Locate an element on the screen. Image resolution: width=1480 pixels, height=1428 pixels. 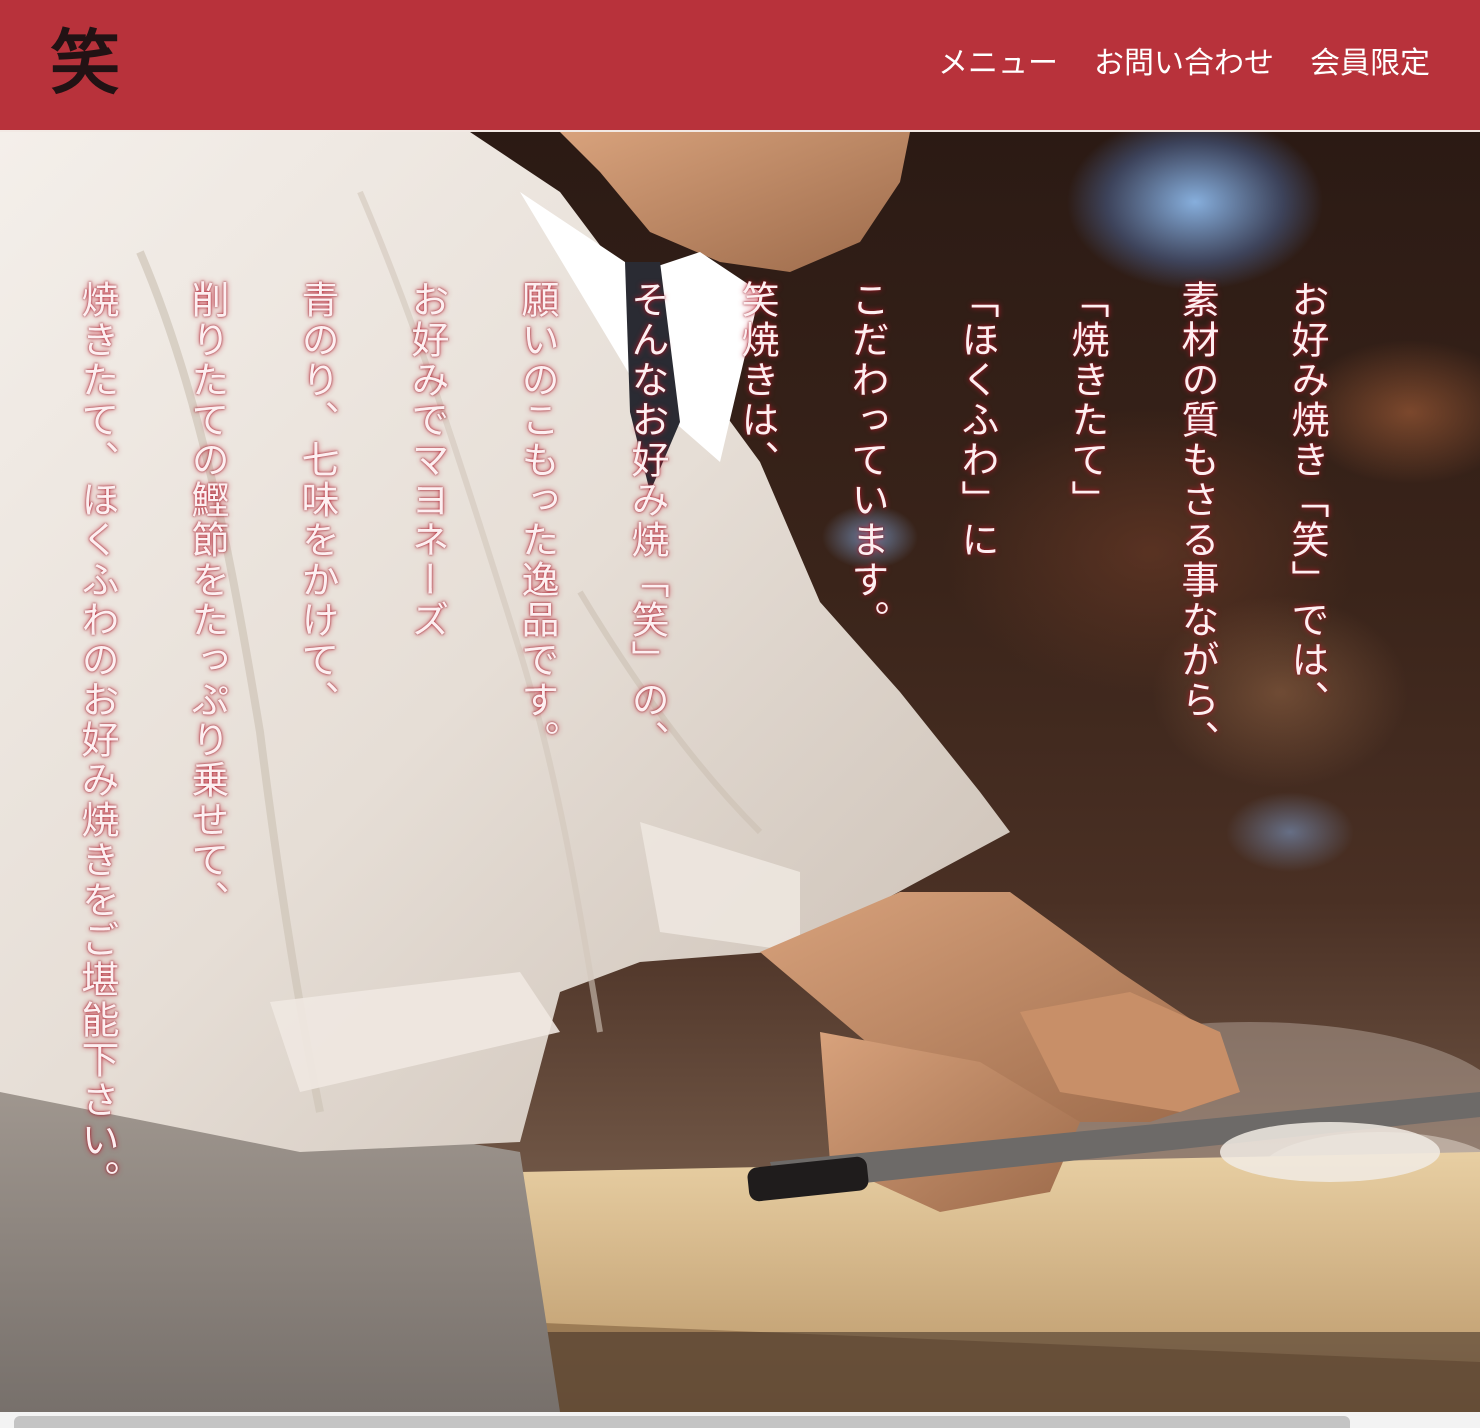
logo: 笑 is located at coordinates (85, 63).